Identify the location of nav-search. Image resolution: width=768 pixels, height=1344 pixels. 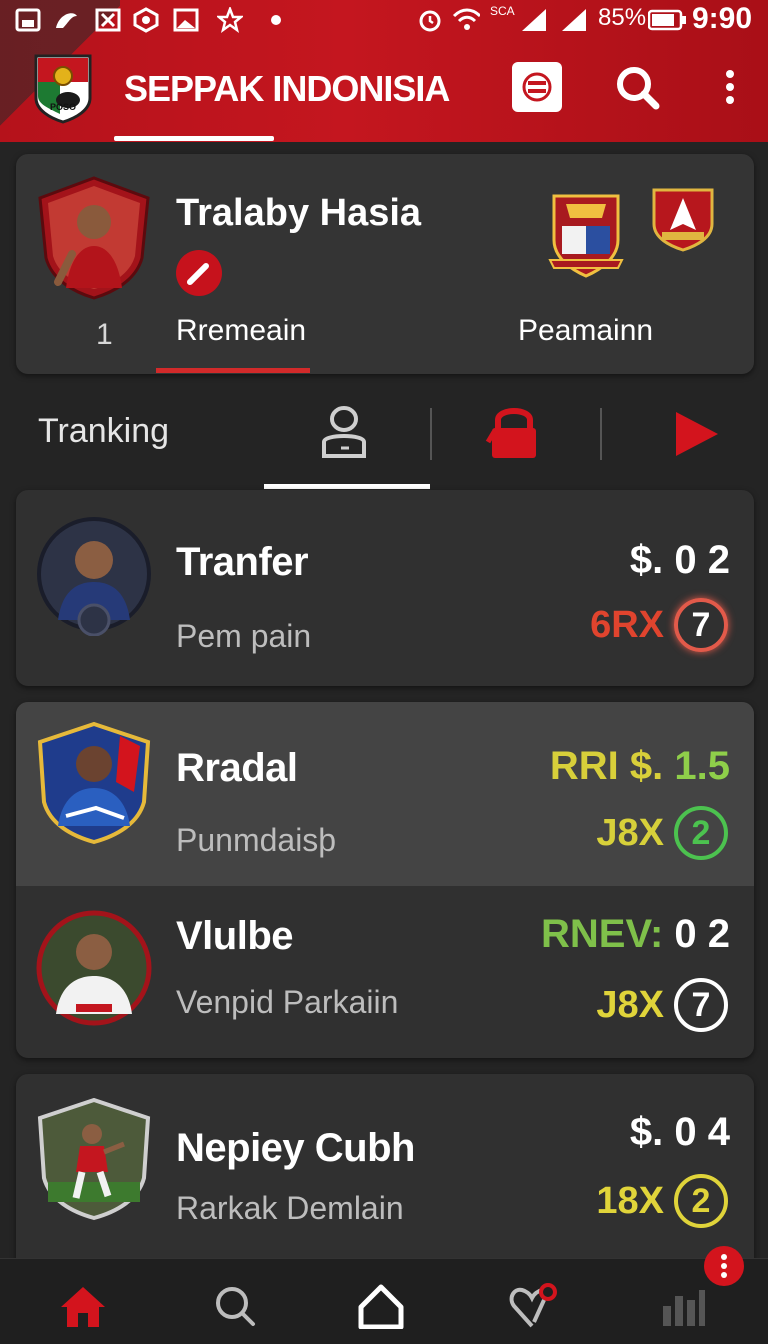
(235, 1306).